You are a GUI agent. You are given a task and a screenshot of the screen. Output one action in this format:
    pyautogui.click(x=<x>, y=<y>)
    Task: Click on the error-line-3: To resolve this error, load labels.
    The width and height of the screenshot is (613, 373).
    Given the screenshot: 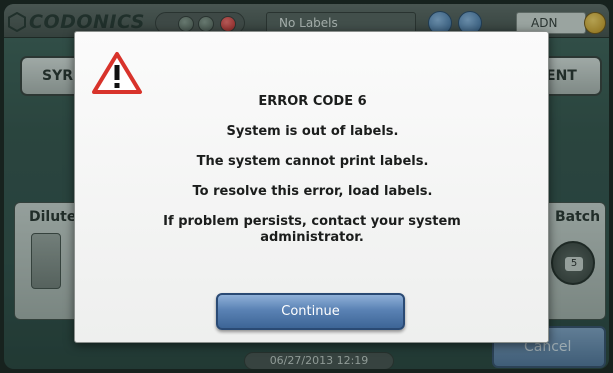 What is the action you would take?
    pyautogui.click(x=312, y=191)
    